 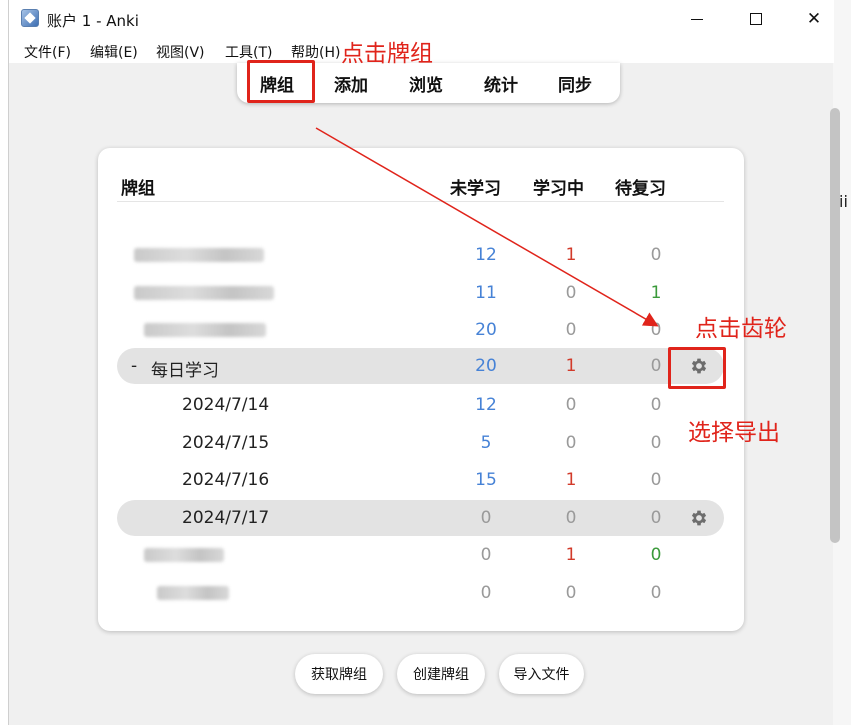 I want to click on tab-add: 添加, so click(x=351, y=83).